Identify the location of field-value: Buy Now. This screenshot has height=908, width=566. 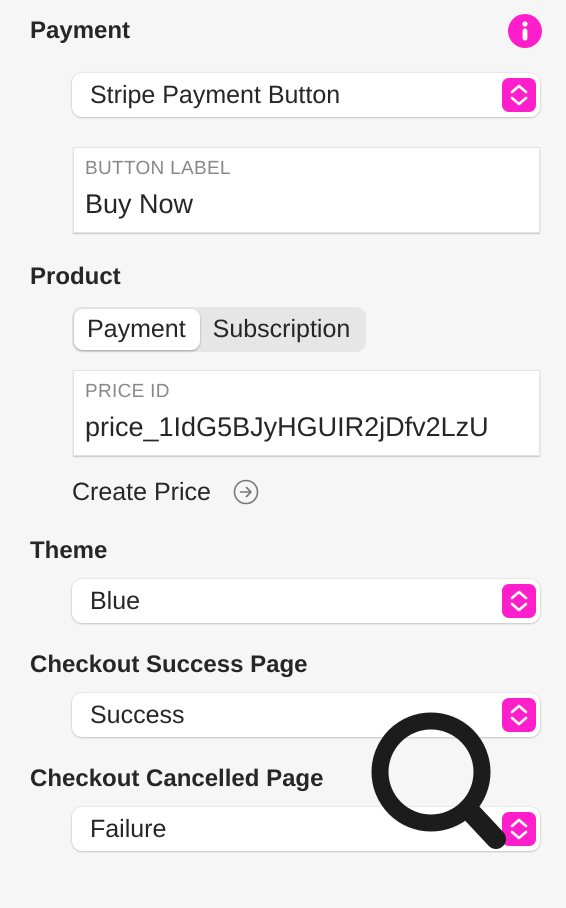
(139, 204).